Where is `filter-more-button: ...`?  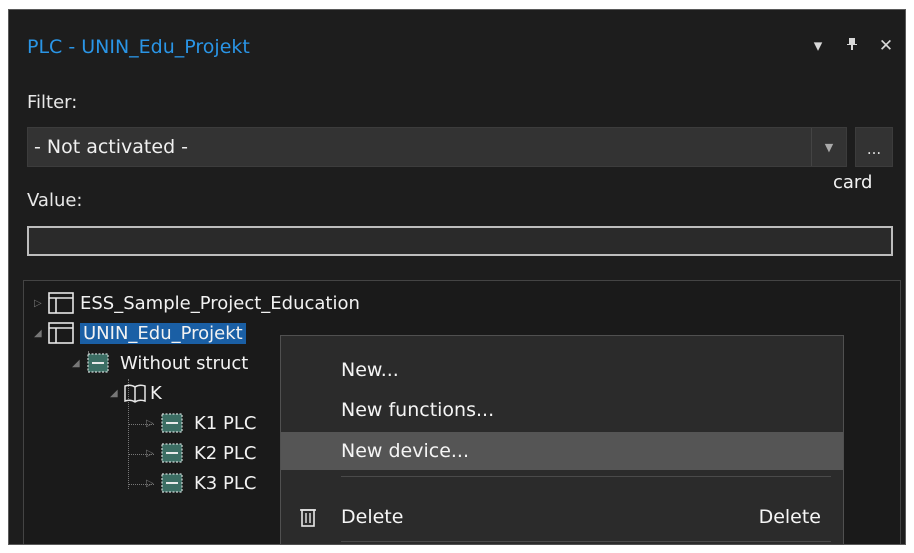
filter-more-button: ... is located at coordinates (874, 147).